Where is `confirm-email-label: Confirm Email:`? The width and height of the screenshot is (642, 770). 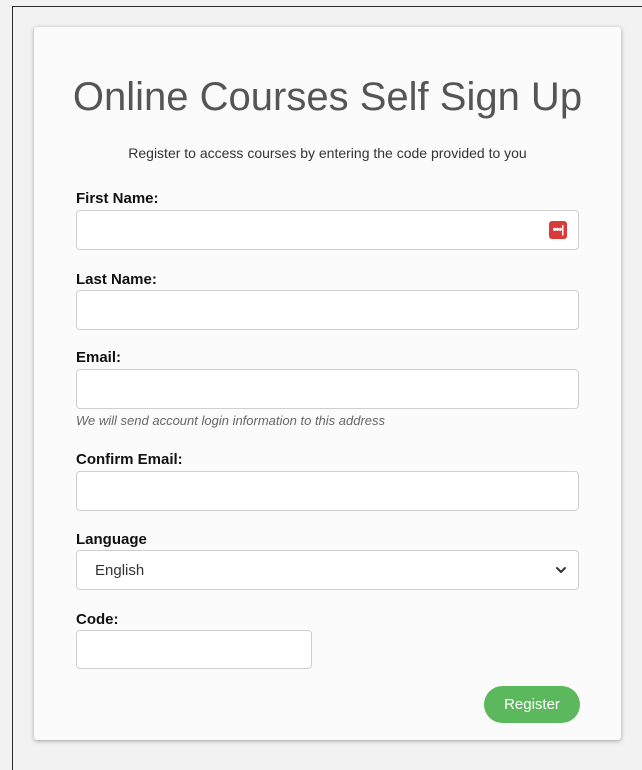 confirm-email-label: Confirm Email: is located at coordinates (129, 459).